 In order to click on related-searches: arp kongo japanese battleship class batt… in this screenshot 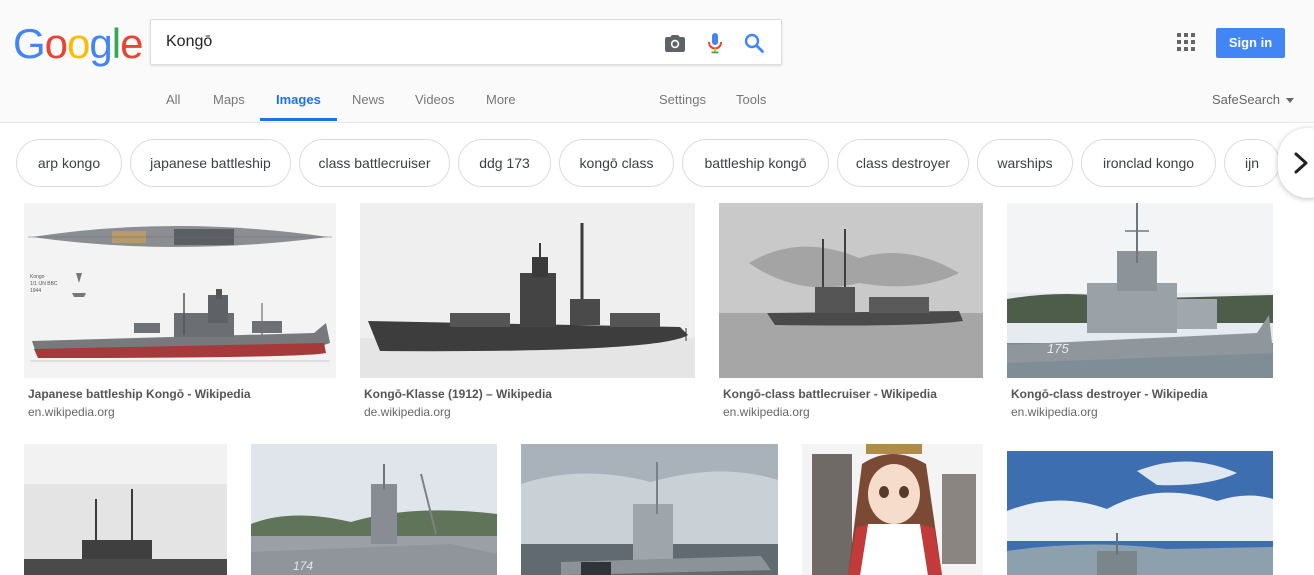, I will do `click(657, 163)`.